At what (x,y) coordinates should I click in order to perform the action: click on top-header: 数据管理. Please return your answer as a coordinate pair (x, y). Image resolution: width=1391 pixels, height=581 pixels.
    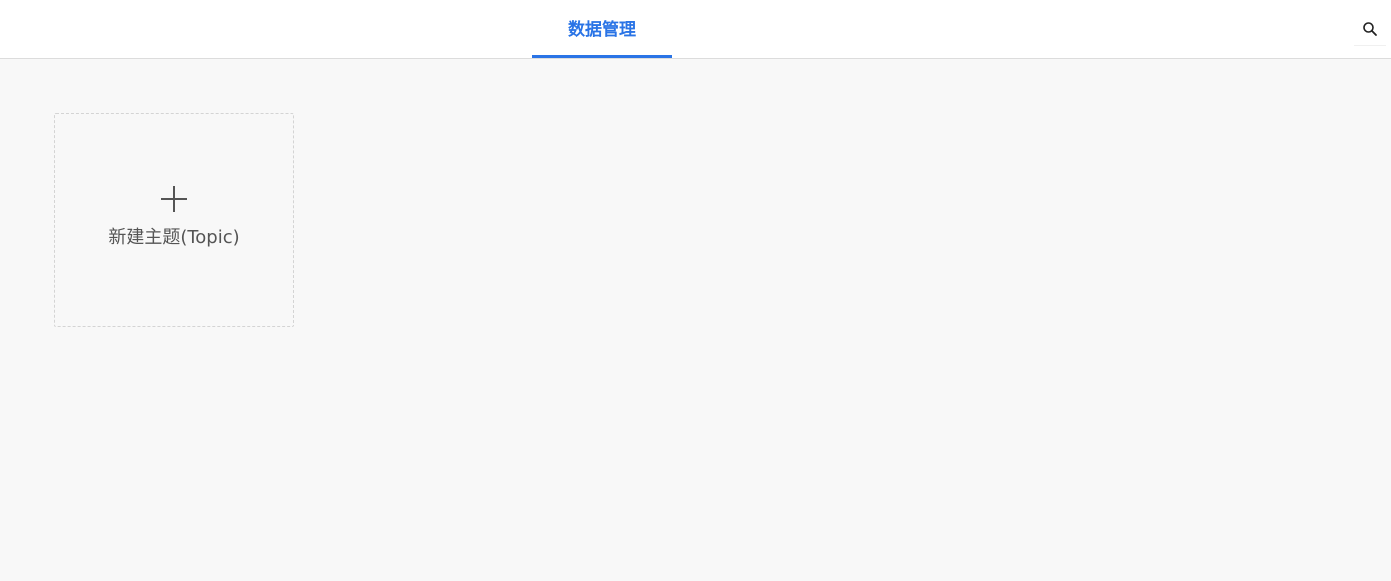
    Looking at the image, I should click on (695, 29).